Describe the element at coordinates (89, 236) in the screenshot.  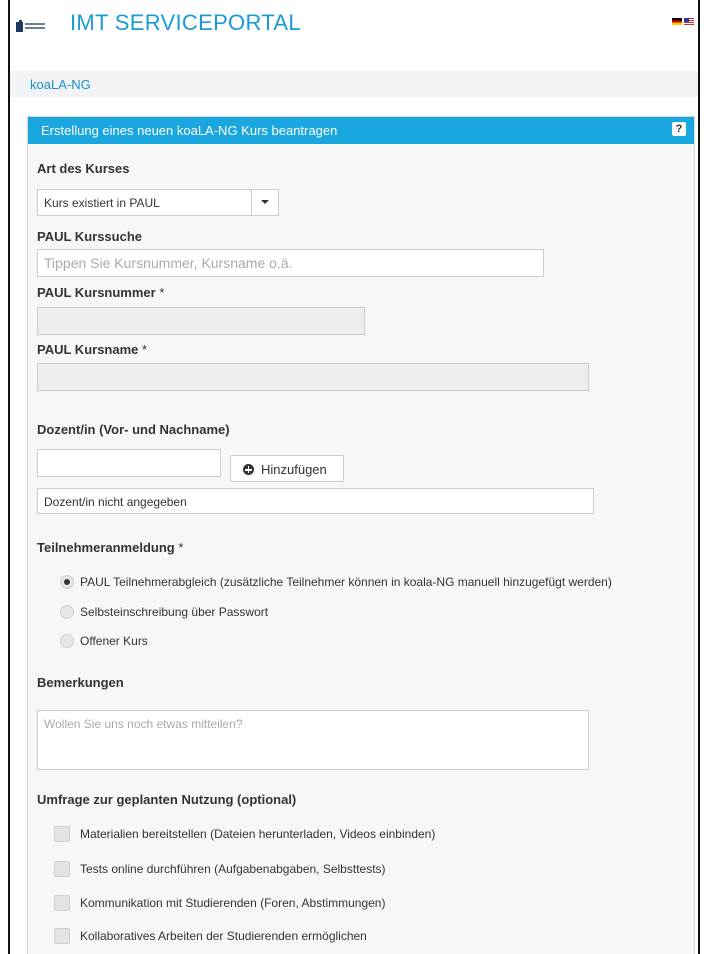
I see `course-search-label: PAUL Kurssuche` at that location.